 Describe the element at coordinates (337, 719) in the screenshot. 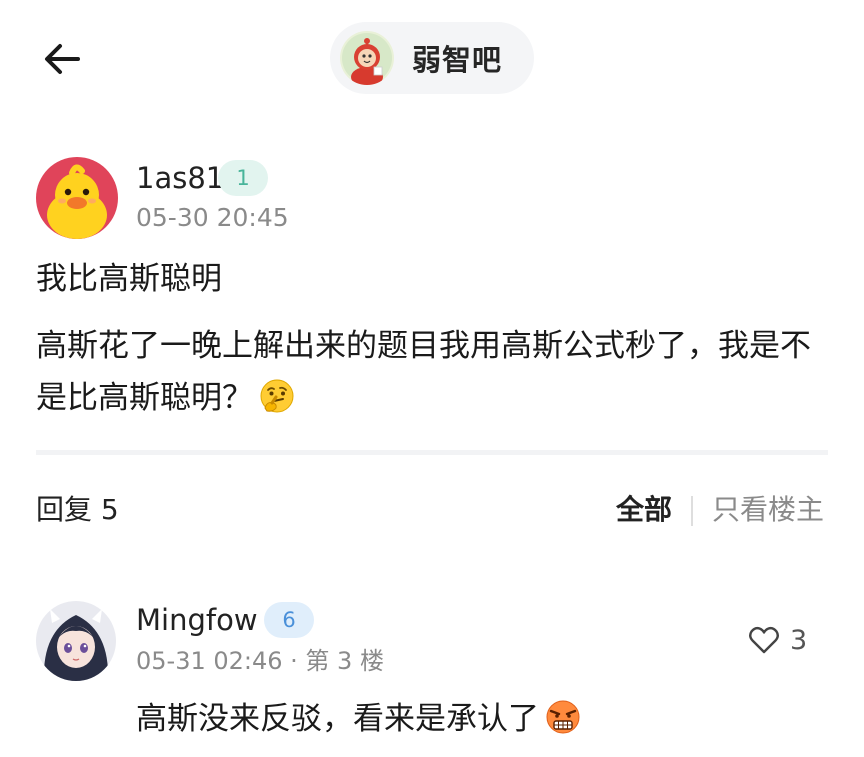

I see `comment-text-body: 高斯没来反驳，看来是承认了` at that location.